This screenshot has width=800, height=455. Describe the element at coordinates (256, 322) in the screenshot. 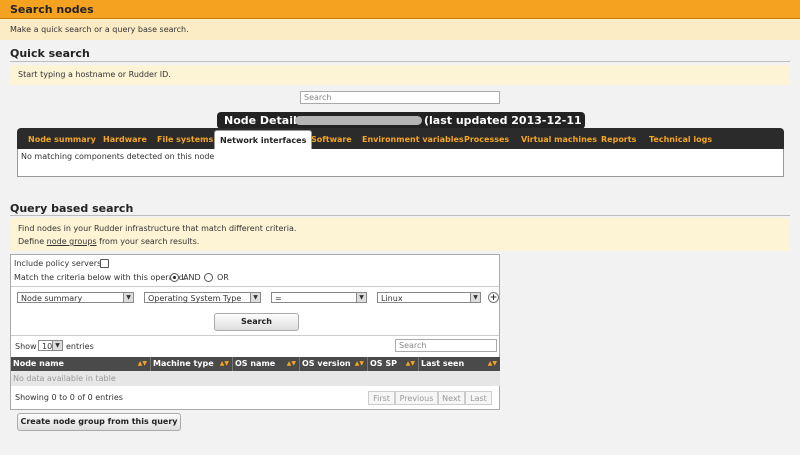

I see `search-button: Search` at that location.